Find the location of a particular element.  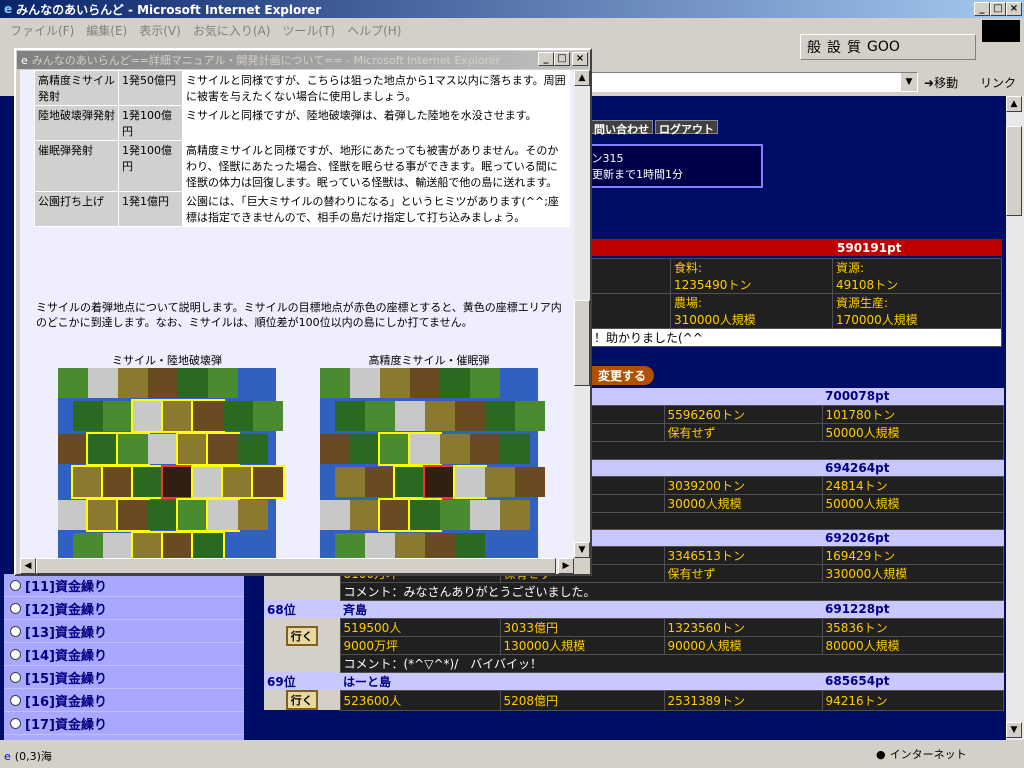

plan-name: 陸地破壊弾発射 is located at coordinates (76, 123).